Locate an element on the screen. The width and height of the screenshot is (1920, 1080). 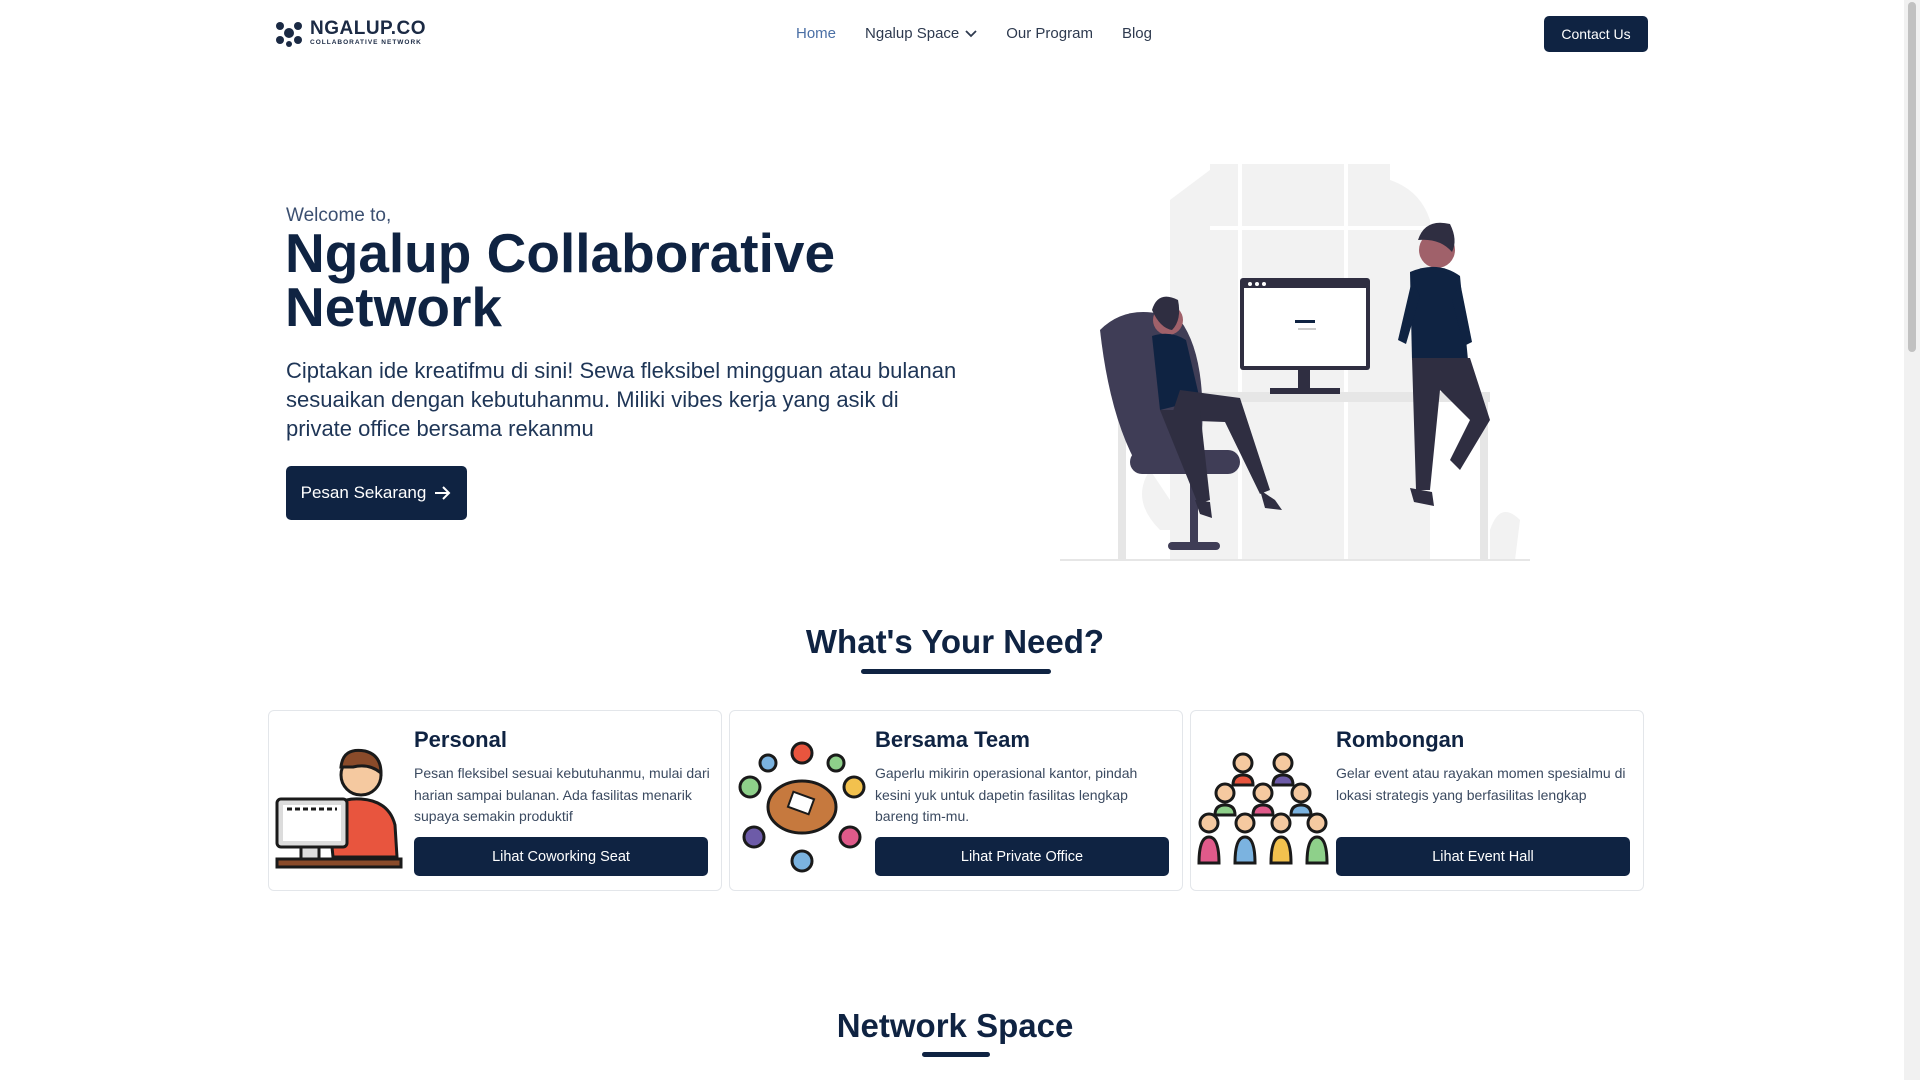
view-private-office-button: Lihat Private Office is located at coordinates (1022, 856).